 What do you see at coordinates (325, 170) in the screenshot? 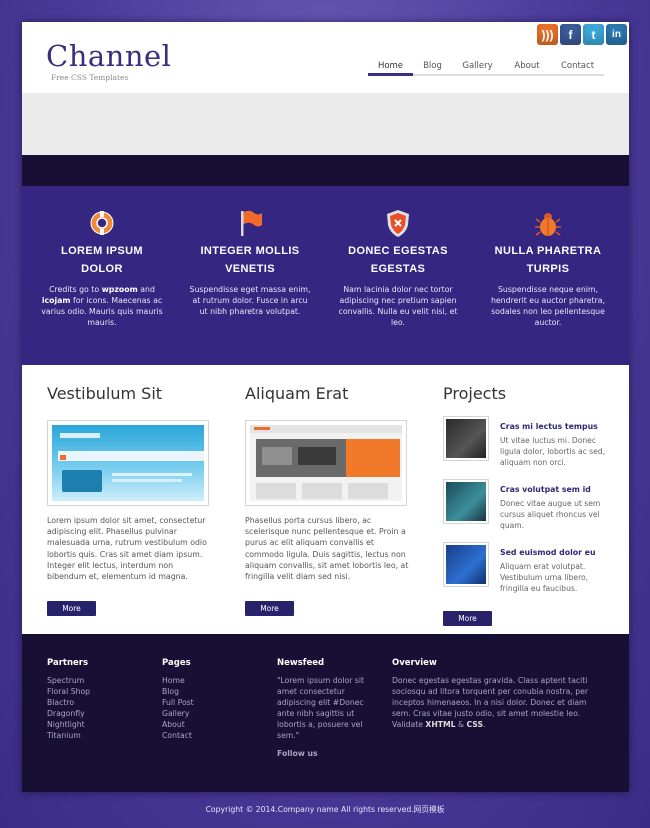
I see `banner-strip` at bounding box center [325, 170].